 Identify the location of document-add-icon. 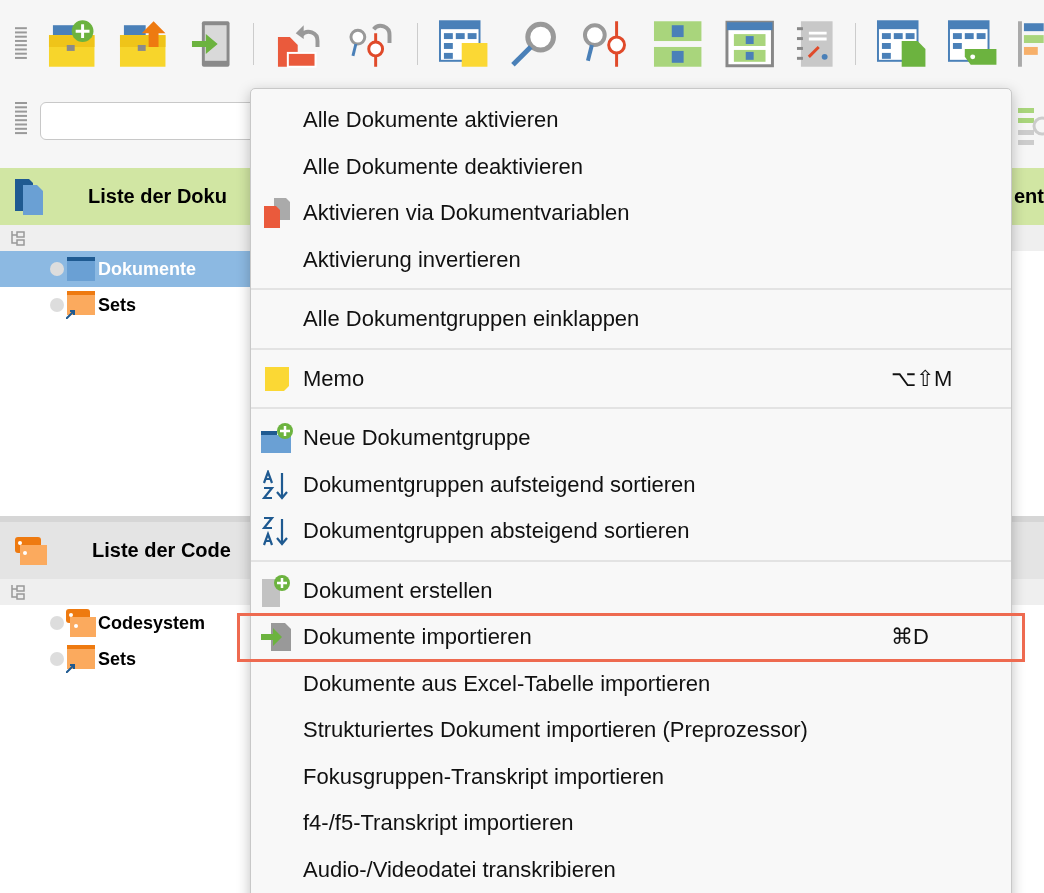
(277, 590).